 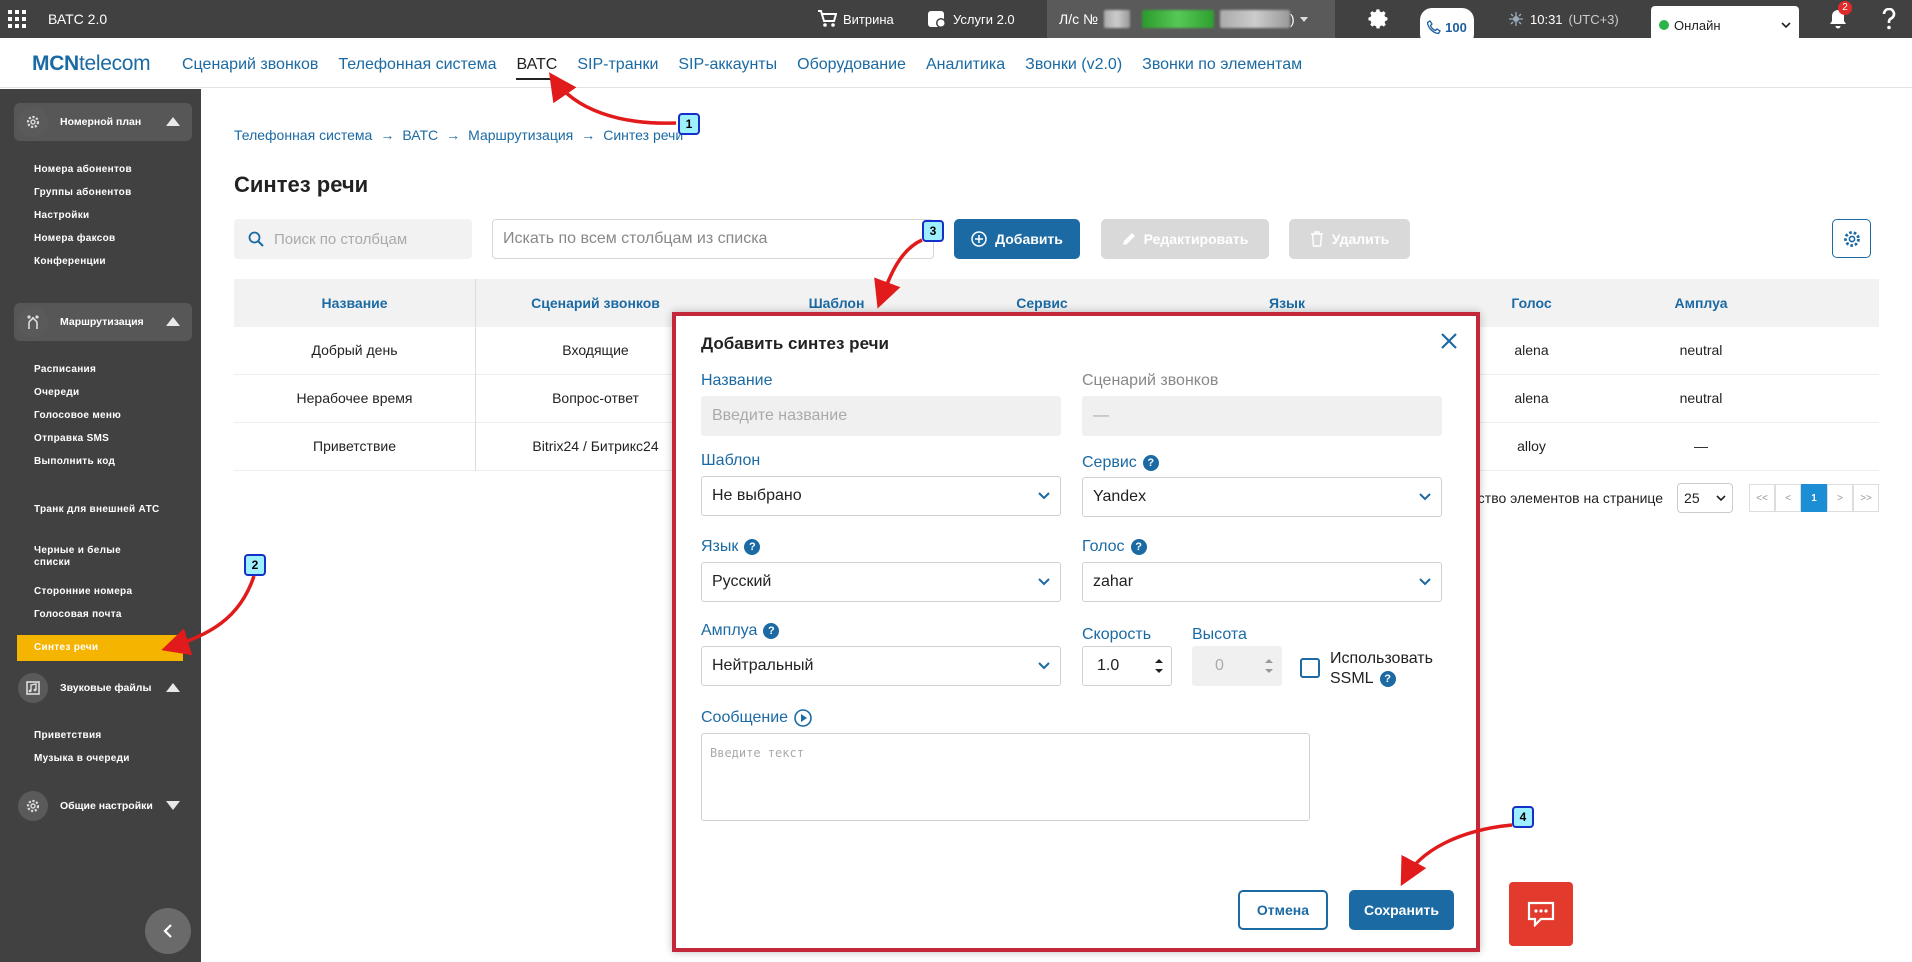 What do you see at coordinates (1379, 19) in the screenshot?
I see `settings-gear-icon` at bounding box center [1379, 19].